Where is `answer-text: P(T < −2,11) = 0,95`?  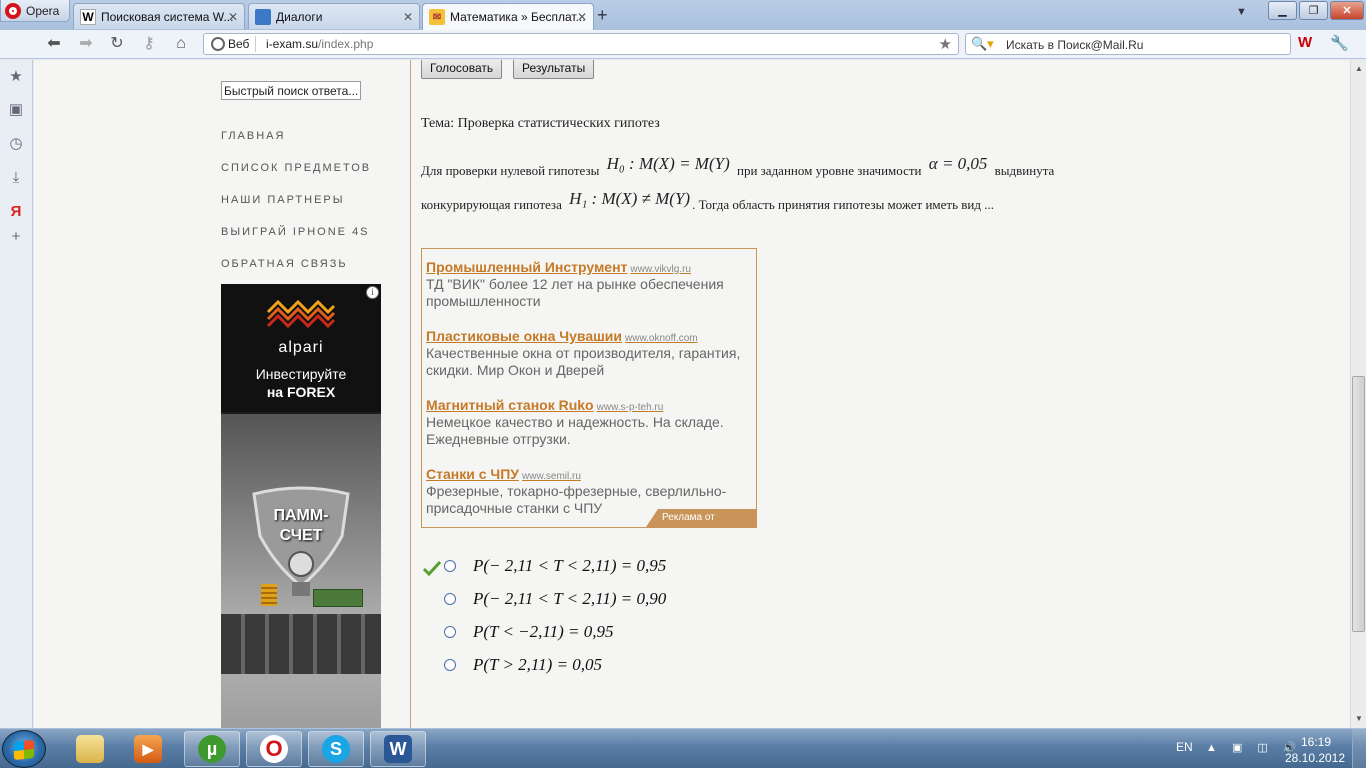
answer-text: P(T < −2,11) = 0,95 is located at coordinates (543, 631).